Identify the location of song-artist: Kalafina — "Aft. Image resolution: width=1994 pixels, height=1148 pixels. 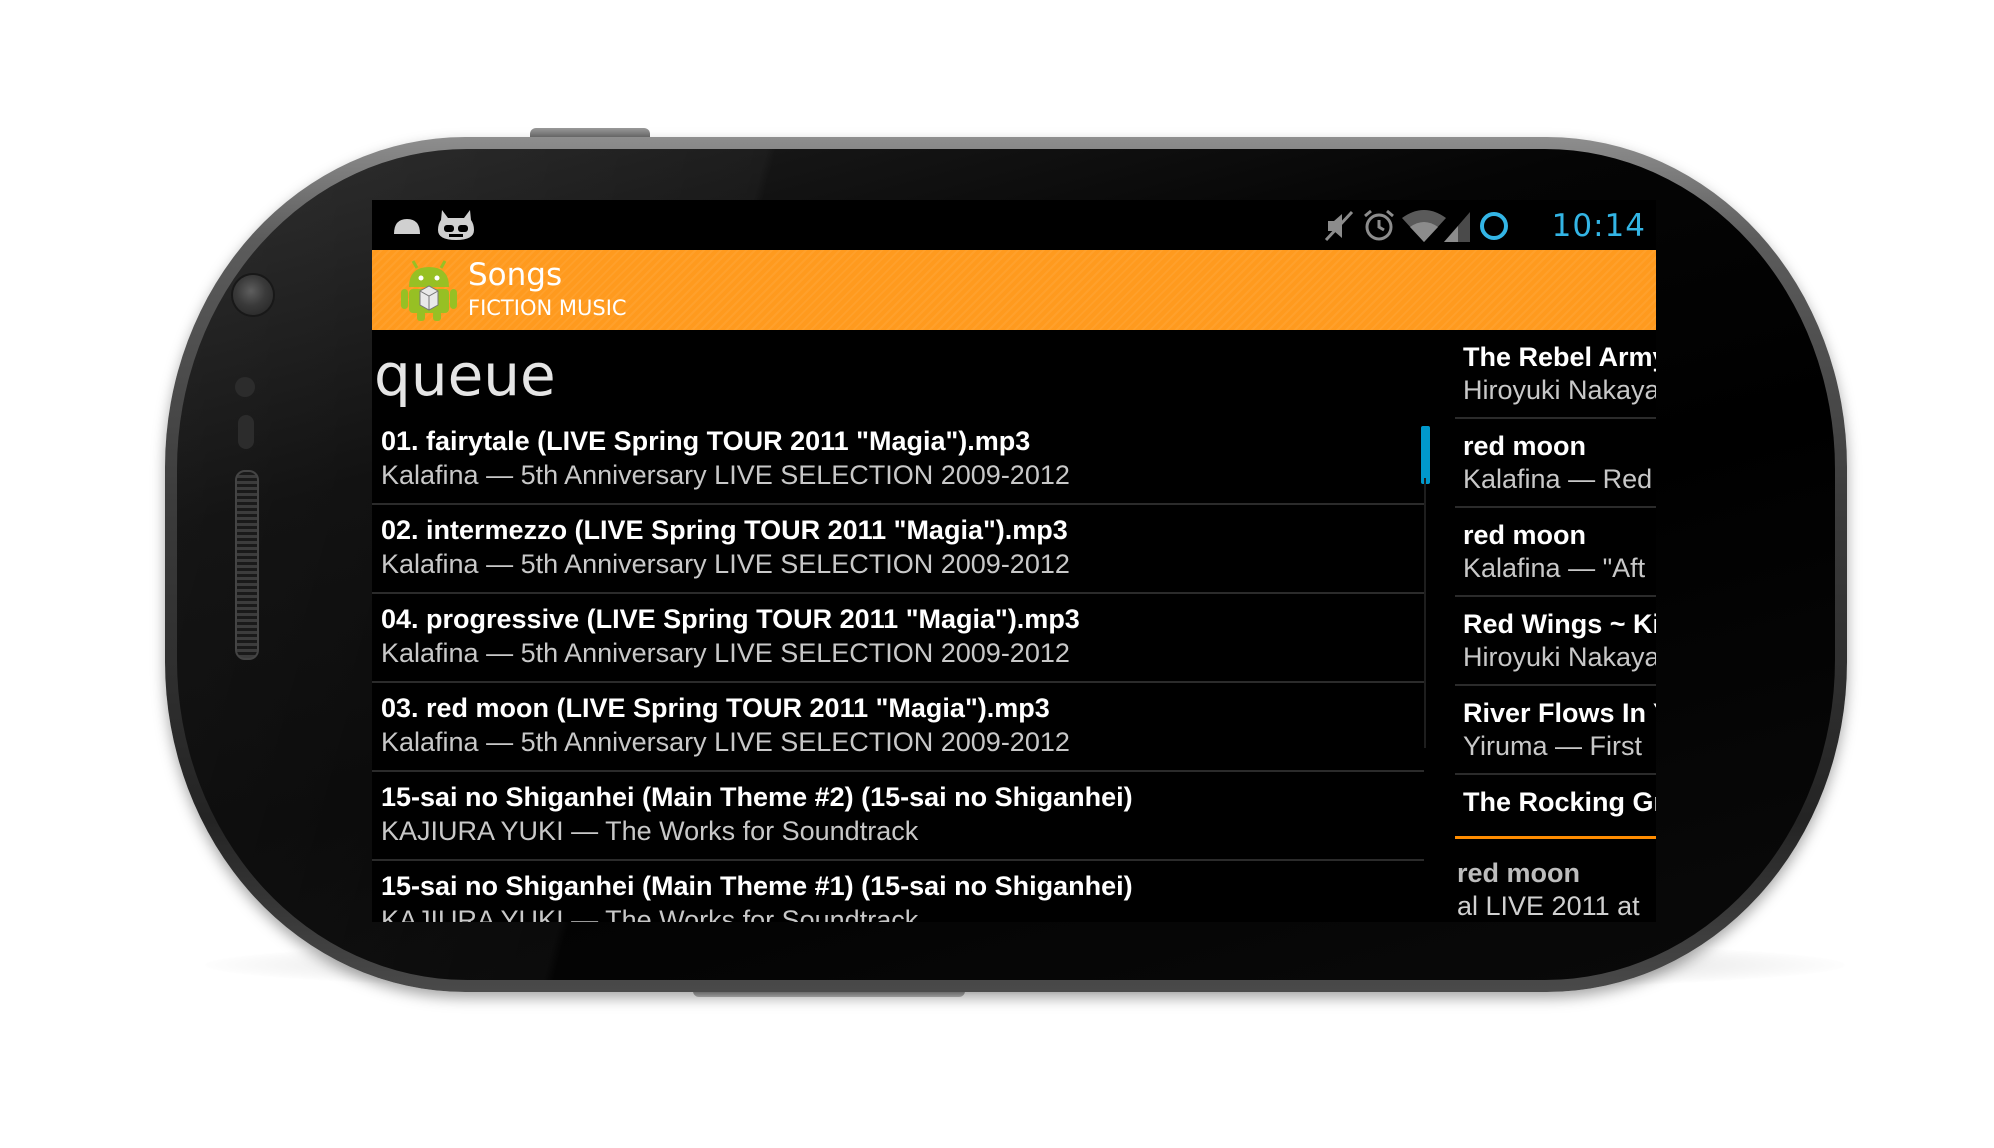
(1554, 568).